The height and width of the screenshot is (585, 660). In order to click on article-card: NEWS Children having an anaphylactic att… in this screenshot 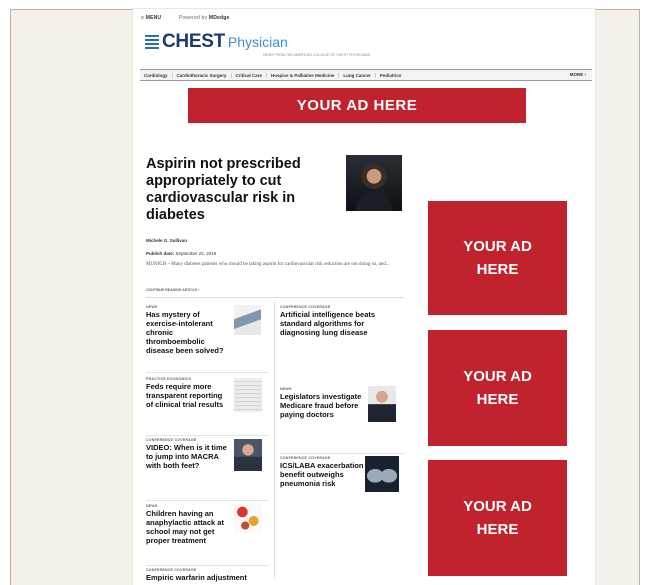, I will do `click(188, 524)`.